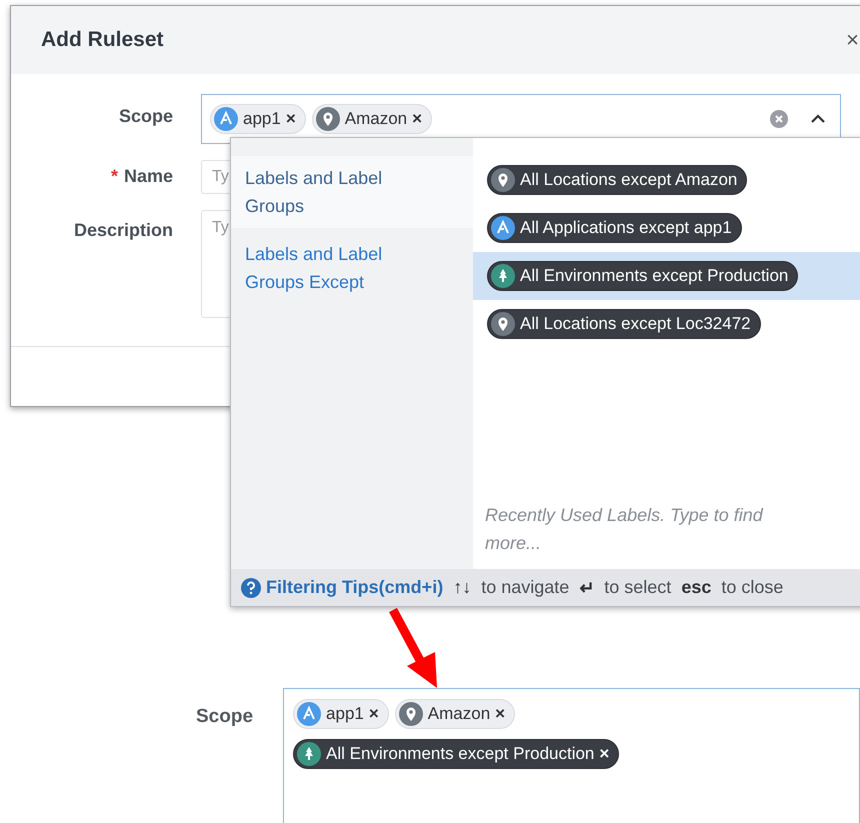 This screenshot has width=860, height=823. Describe the element at coordinates (852, 40) in the screenshot. I see `close-button: ×` at that location.